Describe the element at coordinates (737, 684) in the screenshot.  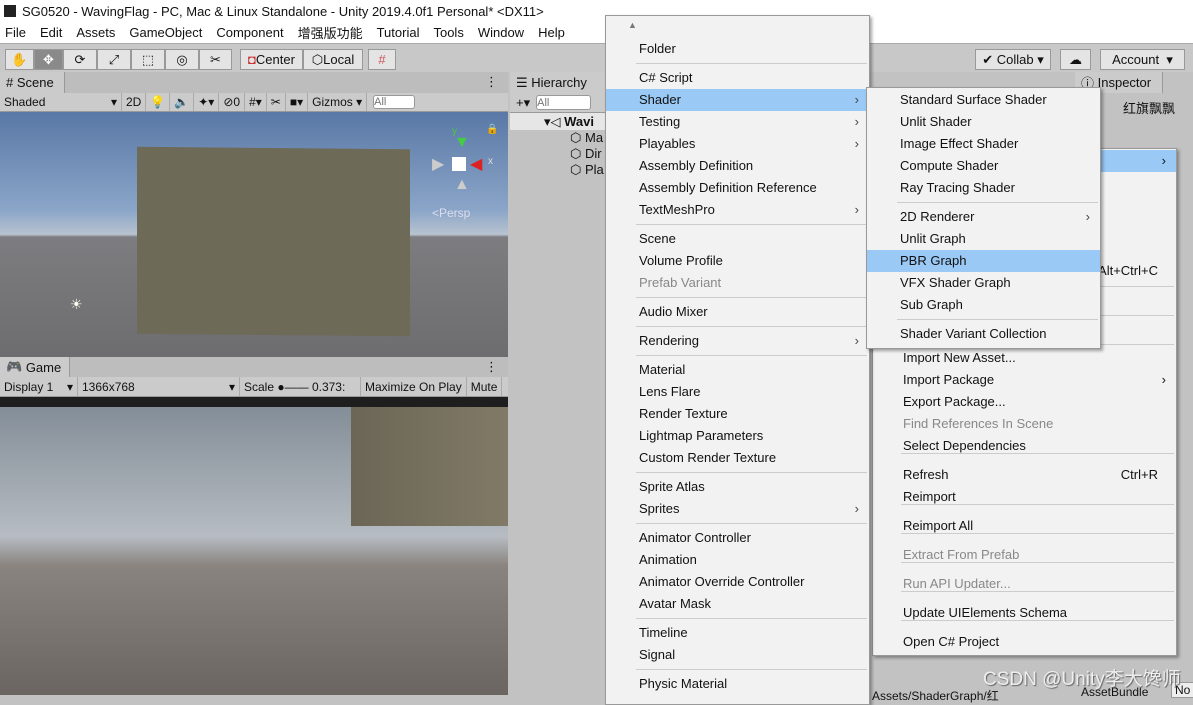
I see `menu-item-physic-material: Physic Material` at that location.